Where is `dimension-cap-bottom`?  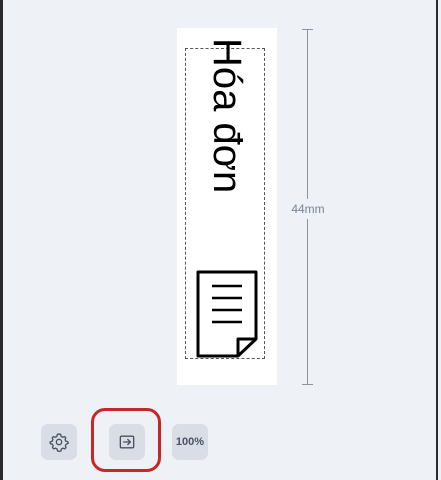
dimension-cap-bottom is located at coordinates (307, 384).